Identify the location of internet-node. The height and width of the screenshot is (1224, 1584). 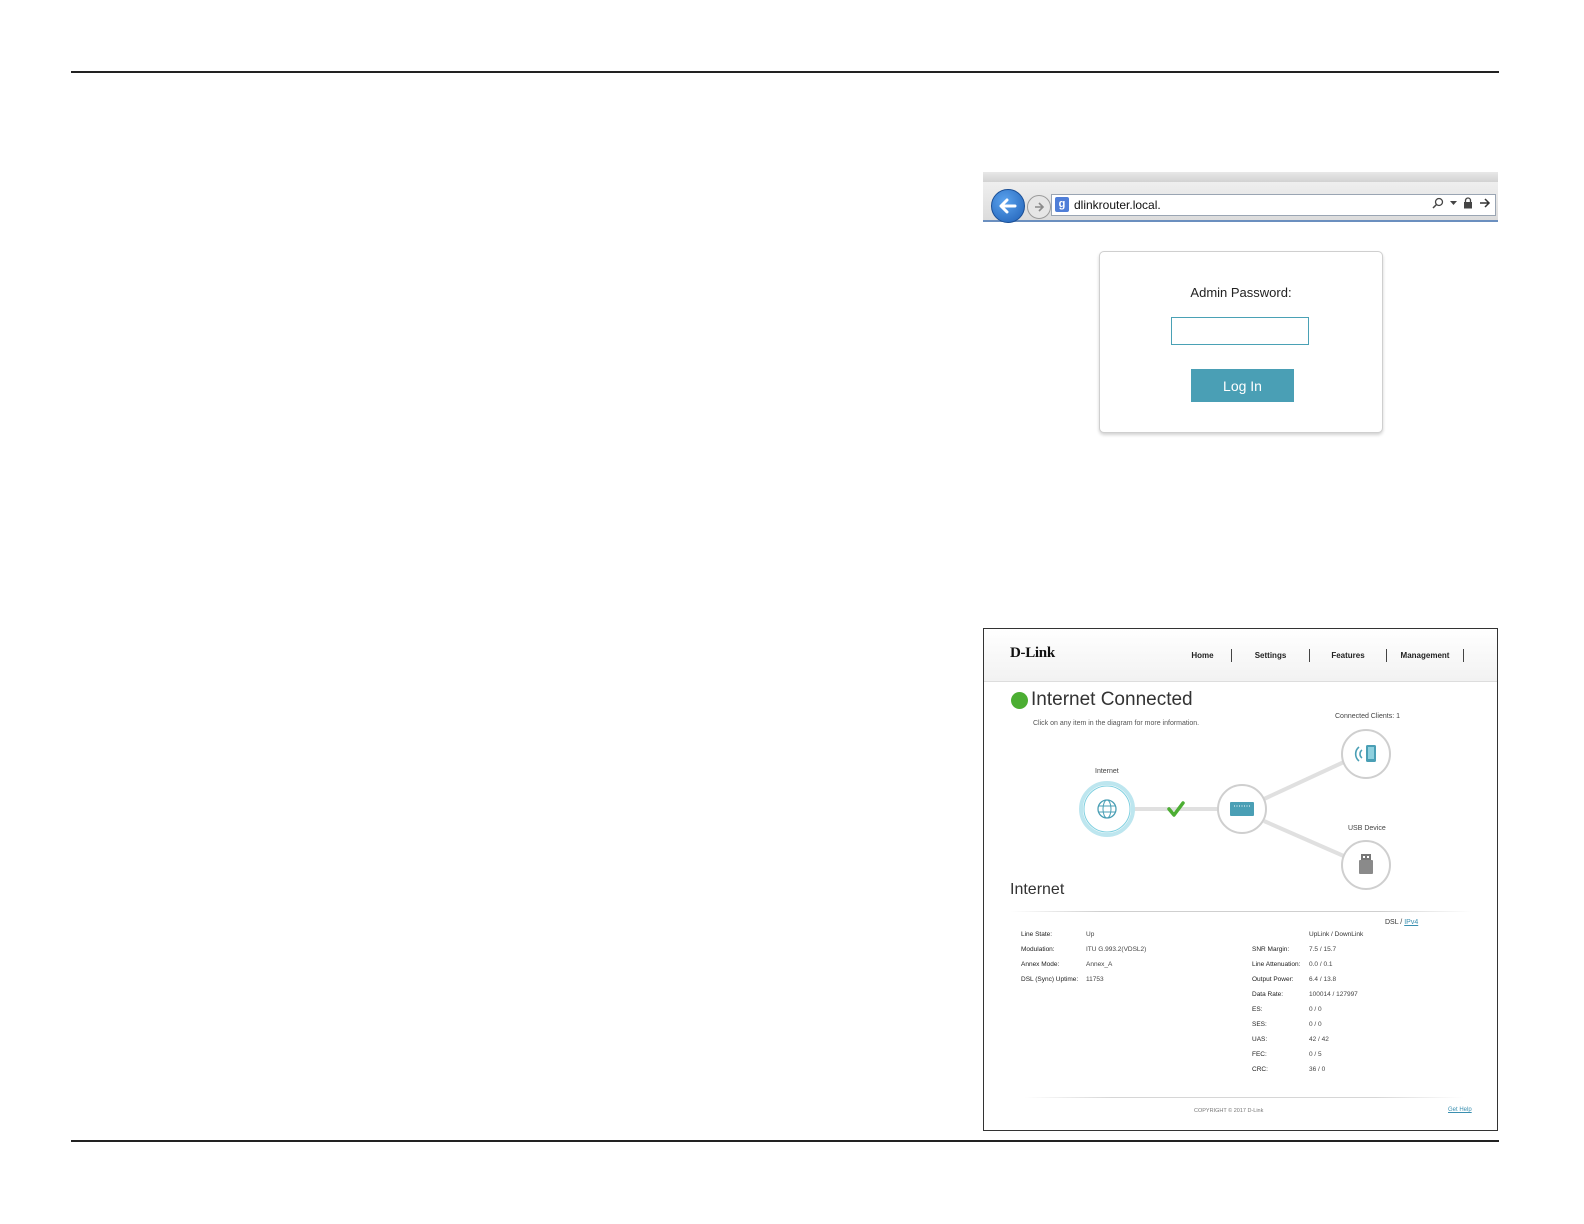
(1107, 809).